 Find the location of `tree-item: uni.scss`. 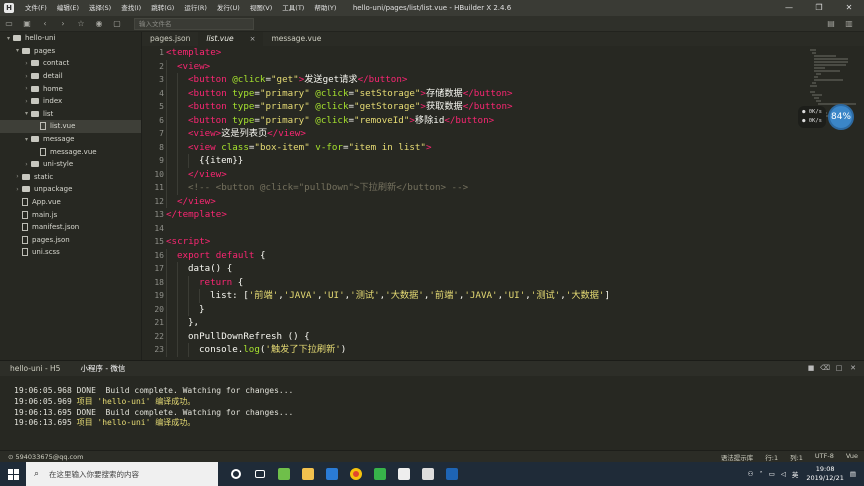

tree-item: uni.scss is located at coordinates (70, 252).